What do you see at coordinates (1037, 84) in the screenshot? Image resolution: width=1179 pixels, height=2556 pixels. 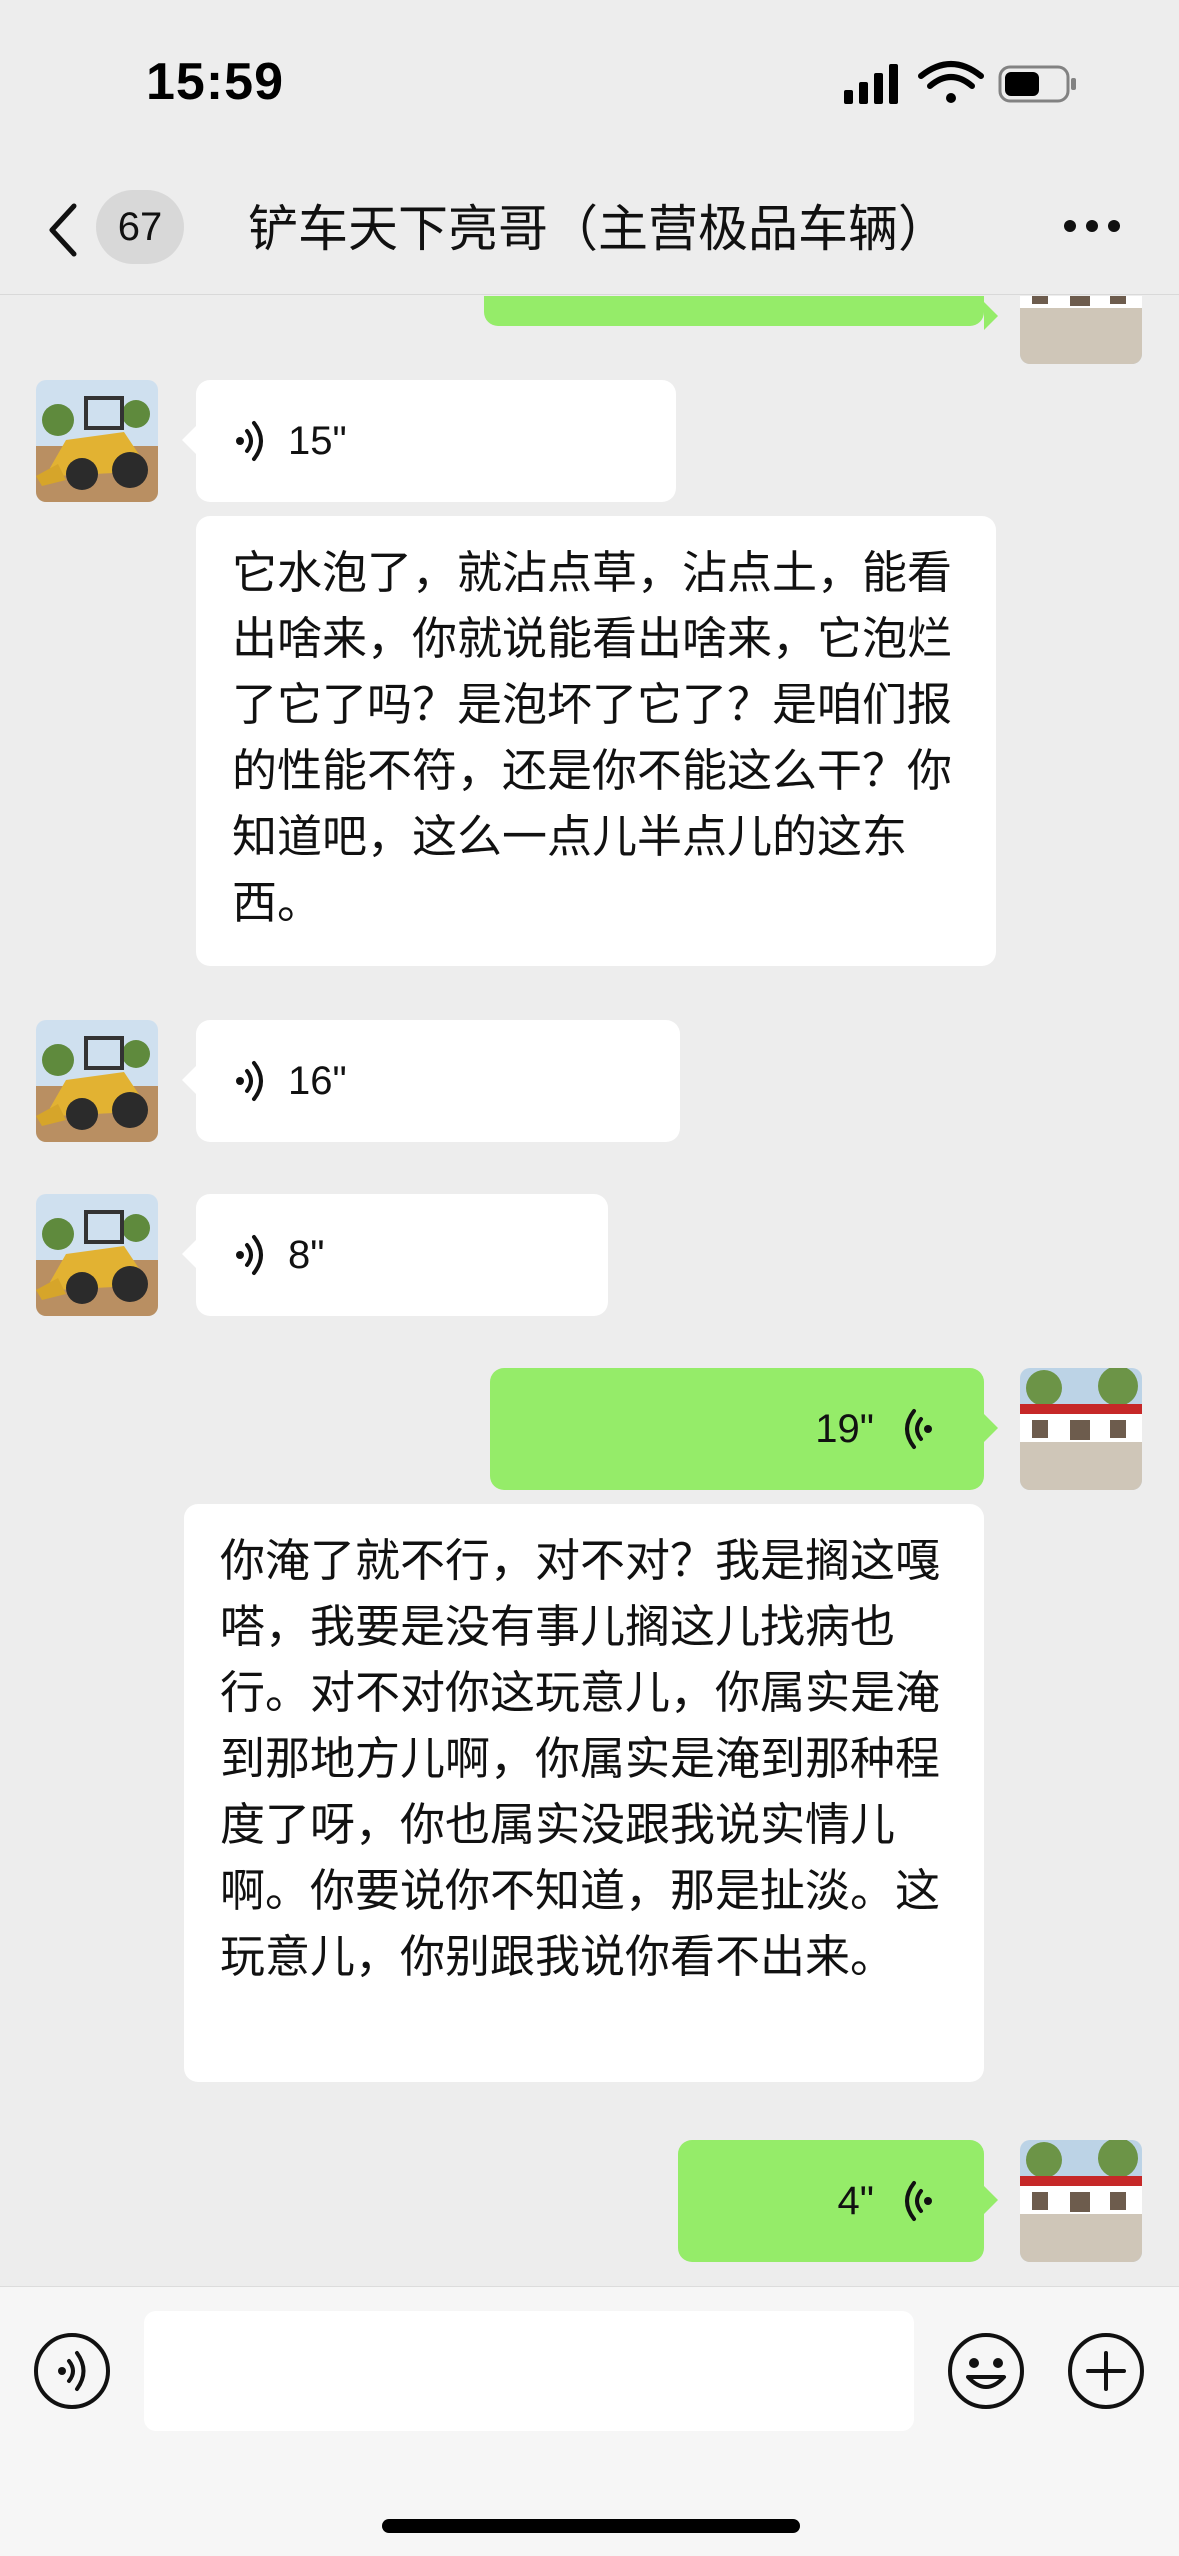 I see `battery-icon` at bounding box center [1037, 84].